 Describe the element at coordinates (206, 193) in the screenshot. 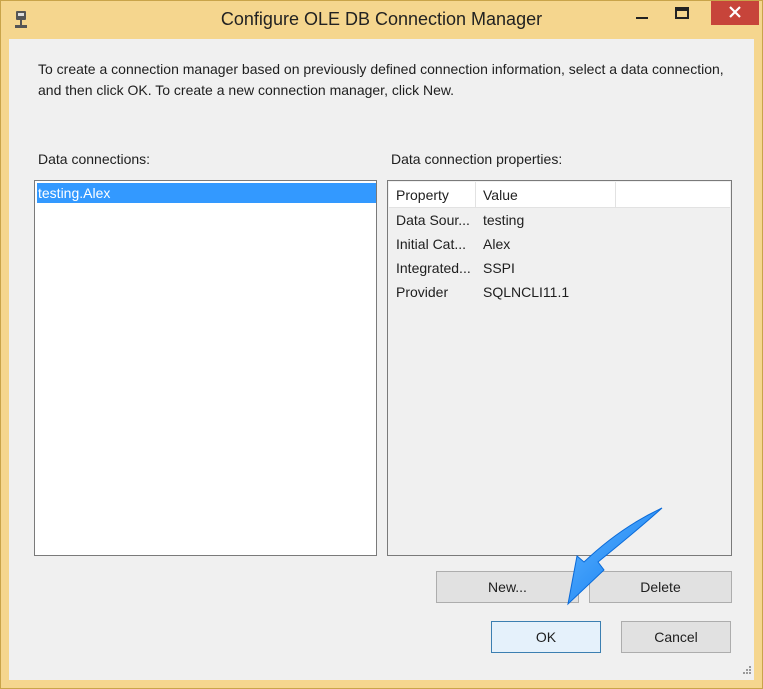

I see `list-item: testing.Alex` at that location.